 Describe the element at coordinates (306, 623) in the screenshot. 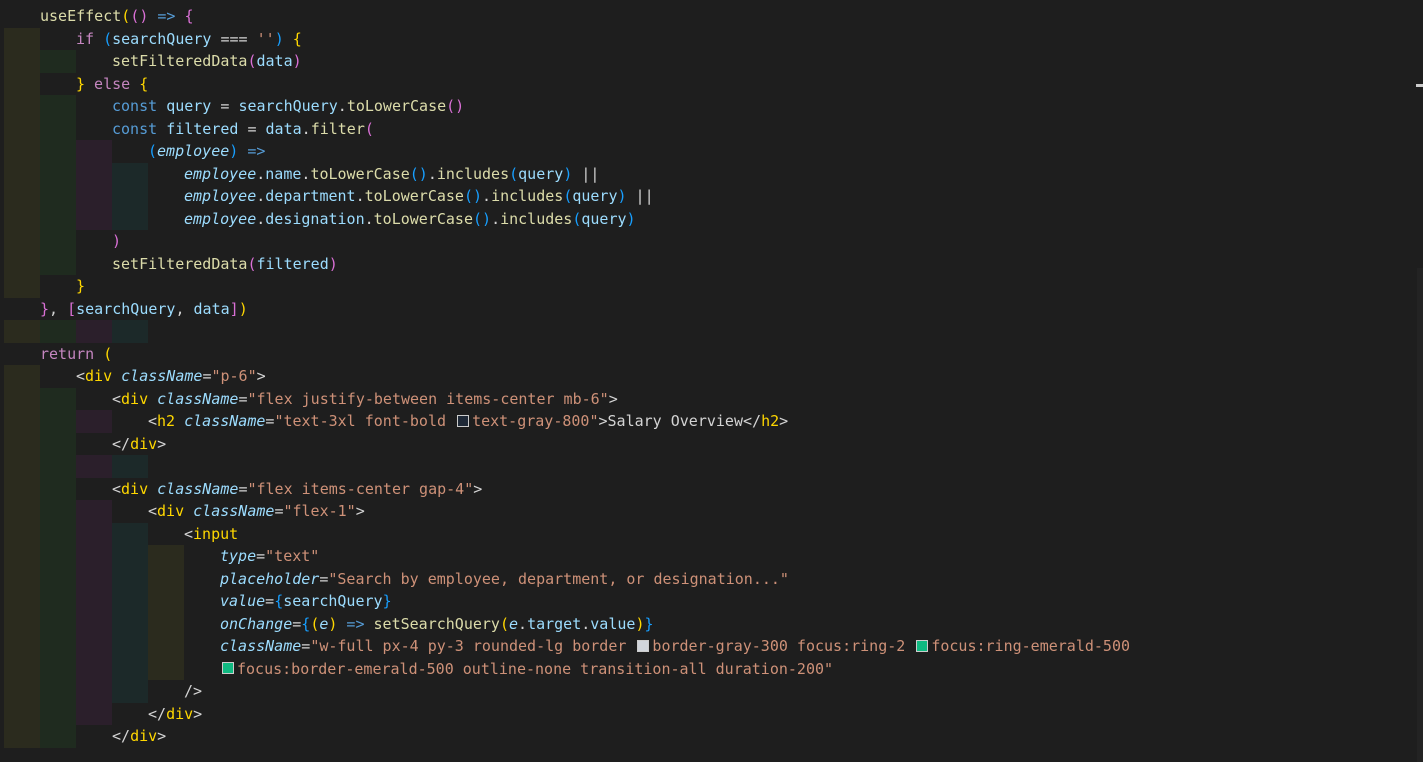

I see `code-token: {` at that location.